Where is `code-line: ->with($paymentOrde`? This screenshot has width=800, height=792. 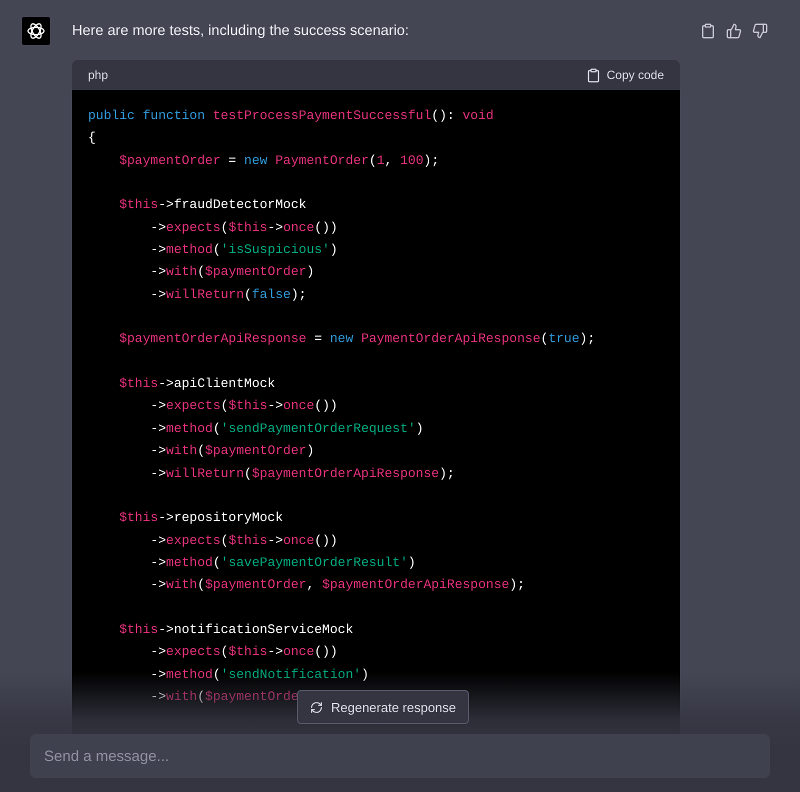
code-line: ->with($paymentOrde is located at coordinates (224, 697).